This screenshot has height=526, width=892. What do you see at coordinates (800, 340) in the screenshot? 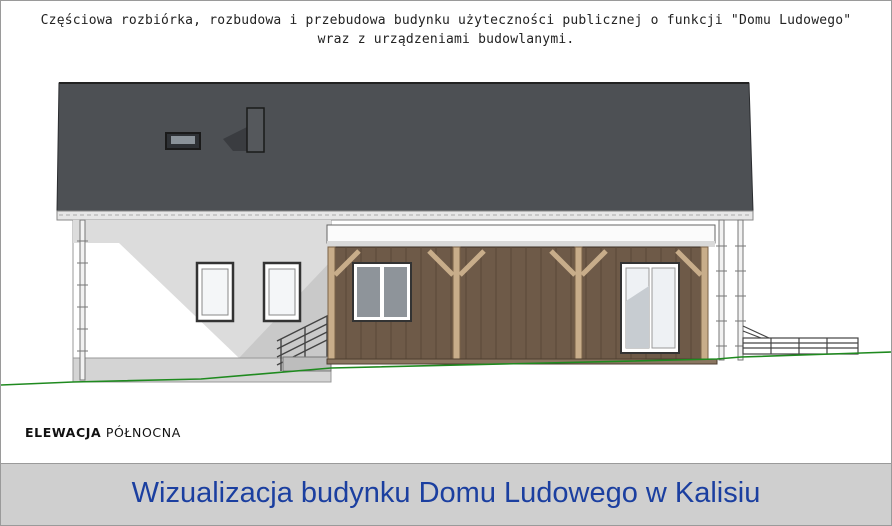
I see `garden-fence` at bounding box center [800, 340].